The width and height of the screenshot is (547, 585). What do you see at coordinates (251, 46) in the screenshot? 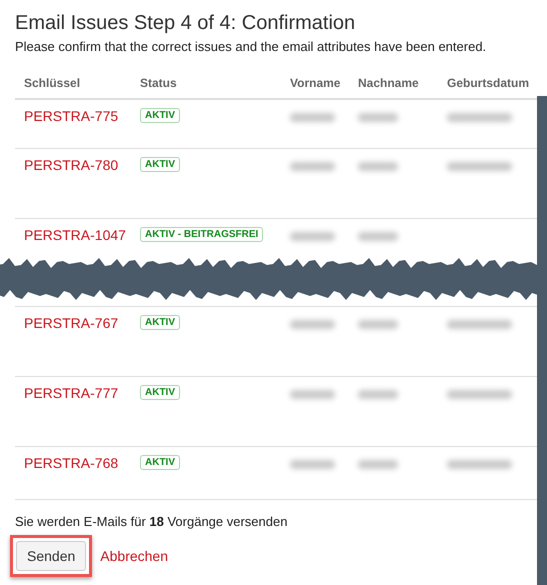
I see `instruction-text: Please confirm that the correct issues and the email attributes have been entered.` at bounding box center [251, 46].